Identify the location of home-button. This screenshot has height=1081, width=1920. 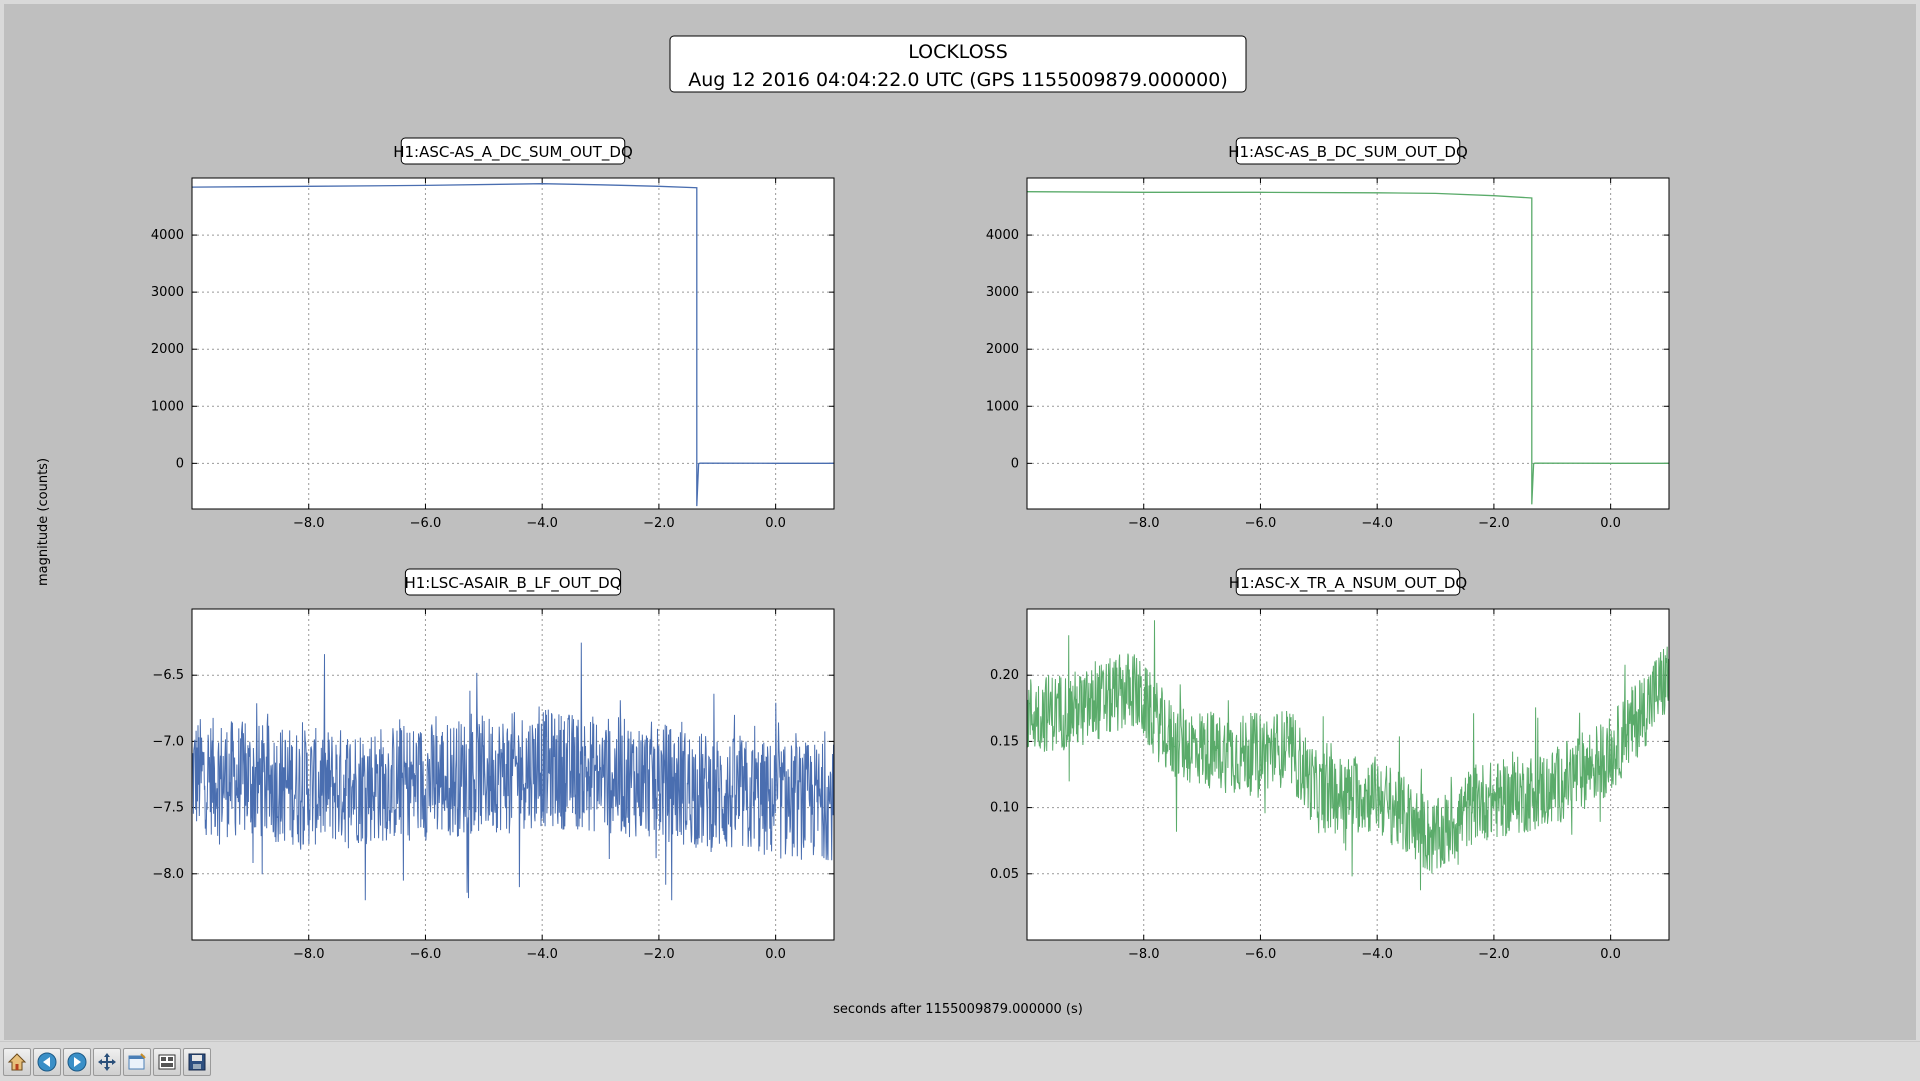
(17, 1062).